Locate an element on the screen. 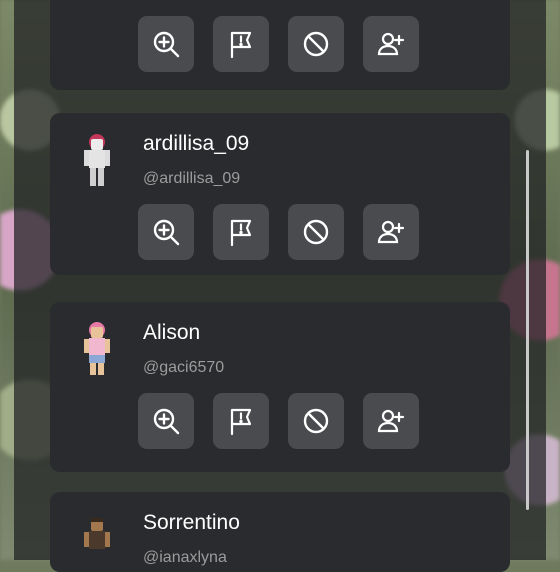  player-card is located at coordinates (280, 45).